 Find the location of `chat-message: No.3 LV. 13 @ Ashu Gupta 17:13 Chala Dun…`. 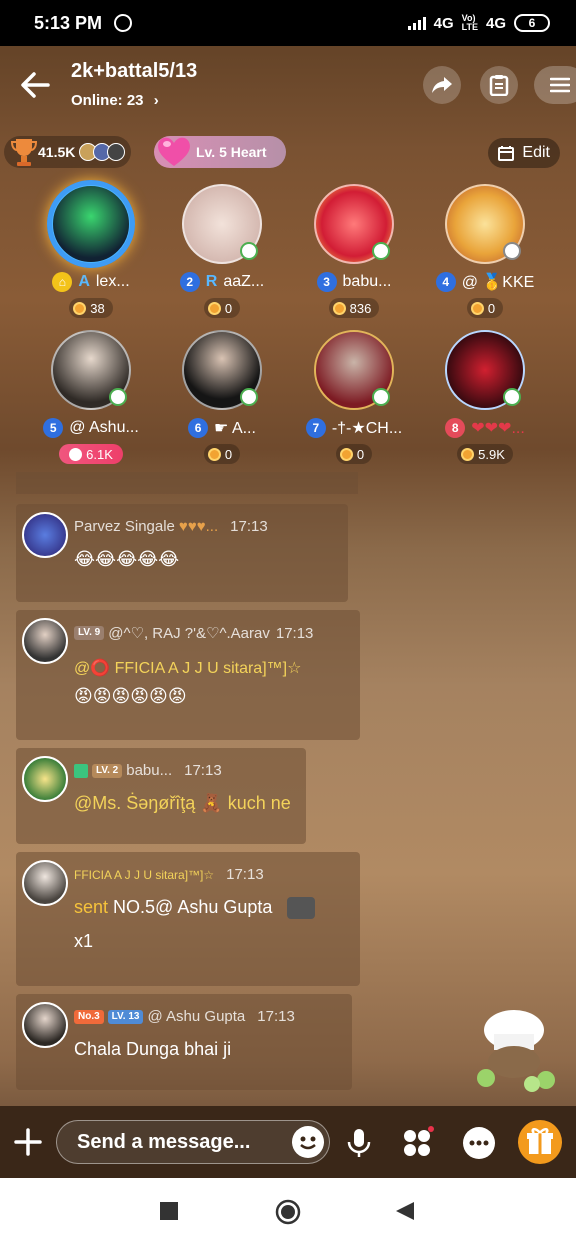

chat-message: No.3 LV. 13 @ Ashu Gupta 17:13 Chala Dun… is located at coordinates (184, 1042).